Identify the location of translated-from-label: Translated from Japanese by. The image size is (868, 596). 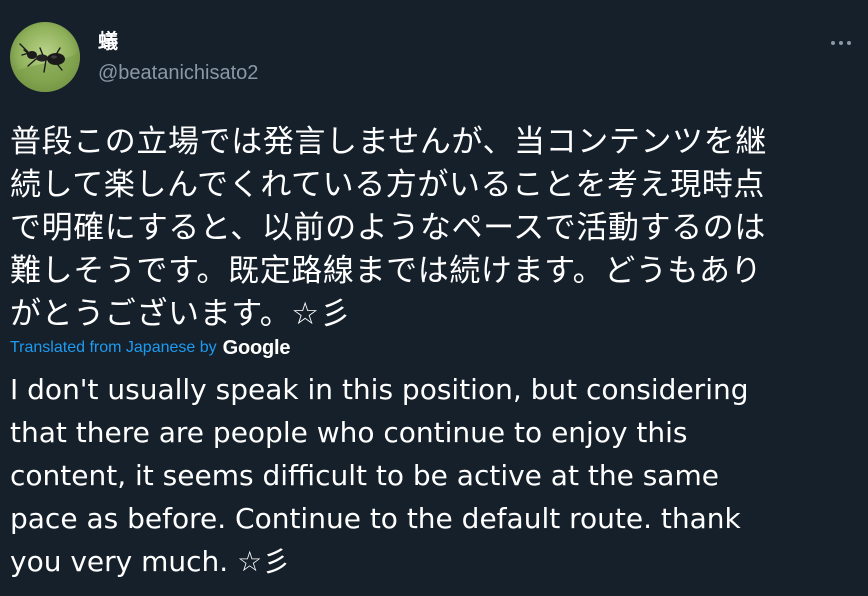
(113, 348).